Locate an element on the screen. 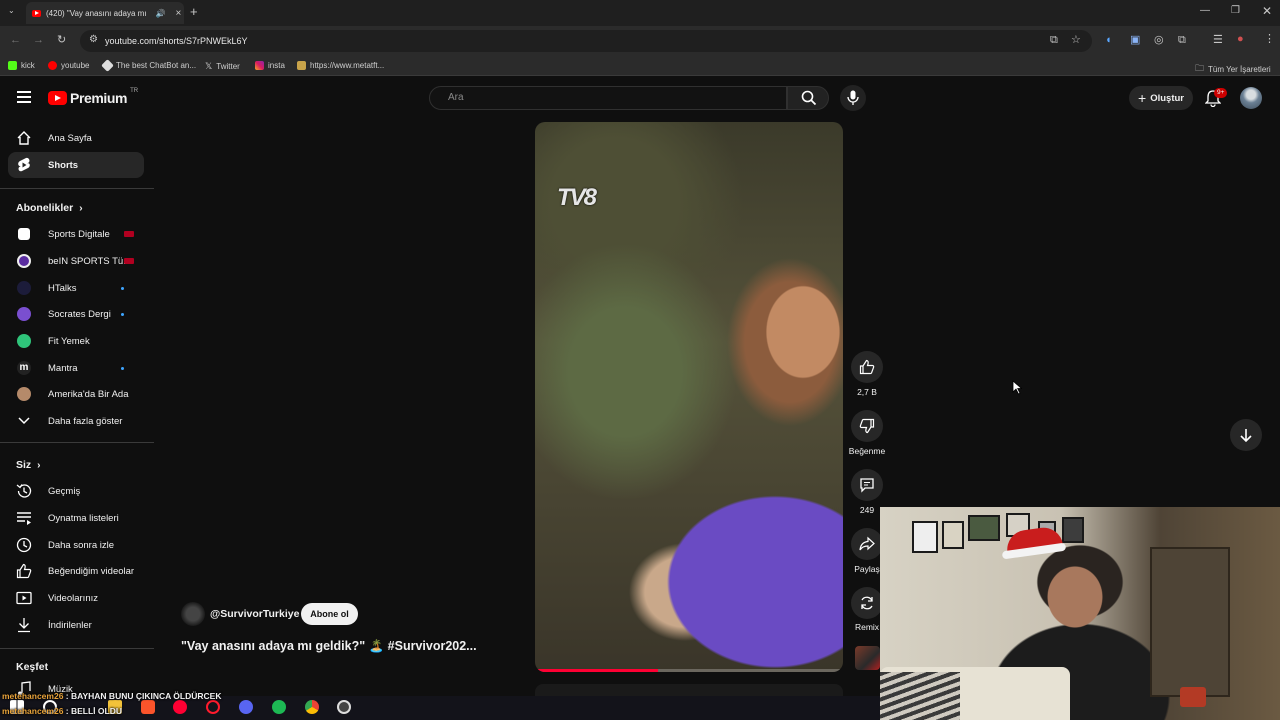  remix-icon is located at coordinates (867, 603).